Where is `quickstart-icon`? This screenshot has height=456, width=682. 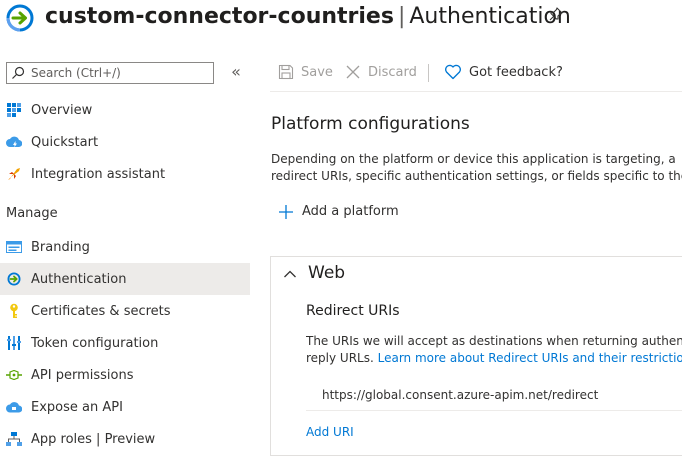 quickstart-icon is located at coordinates (14, 142).